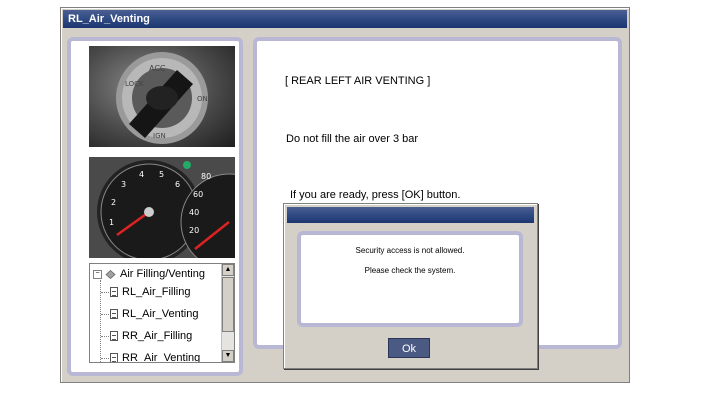 Image resolution: width=701 pixels, height=405 pixels. Describe the element at coordinates (157, 336) in the screenshot. I see `tree-item-label: RR_Air_Filling` at that location.